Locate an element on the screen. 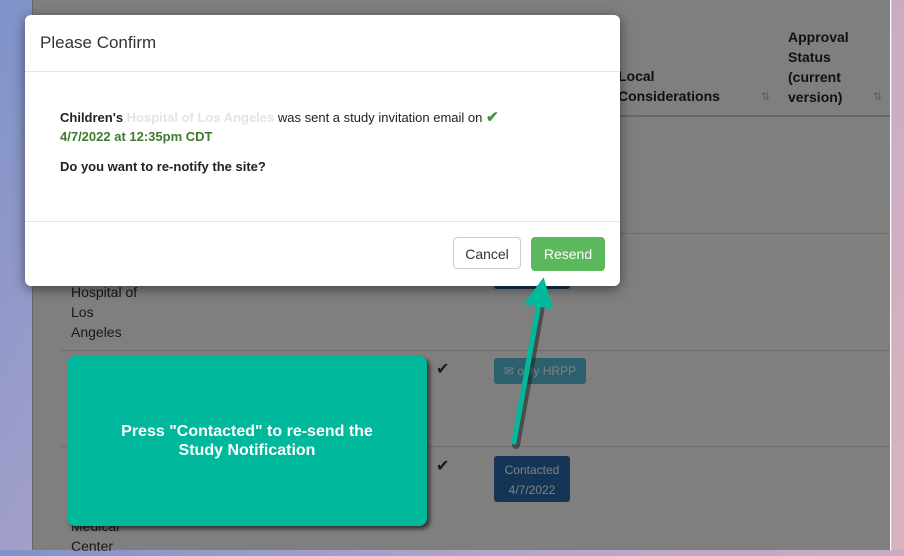 The image size is (904, 556). callout-line1: Press "Contacted" to re-send the is located at coordinates (247, 431).